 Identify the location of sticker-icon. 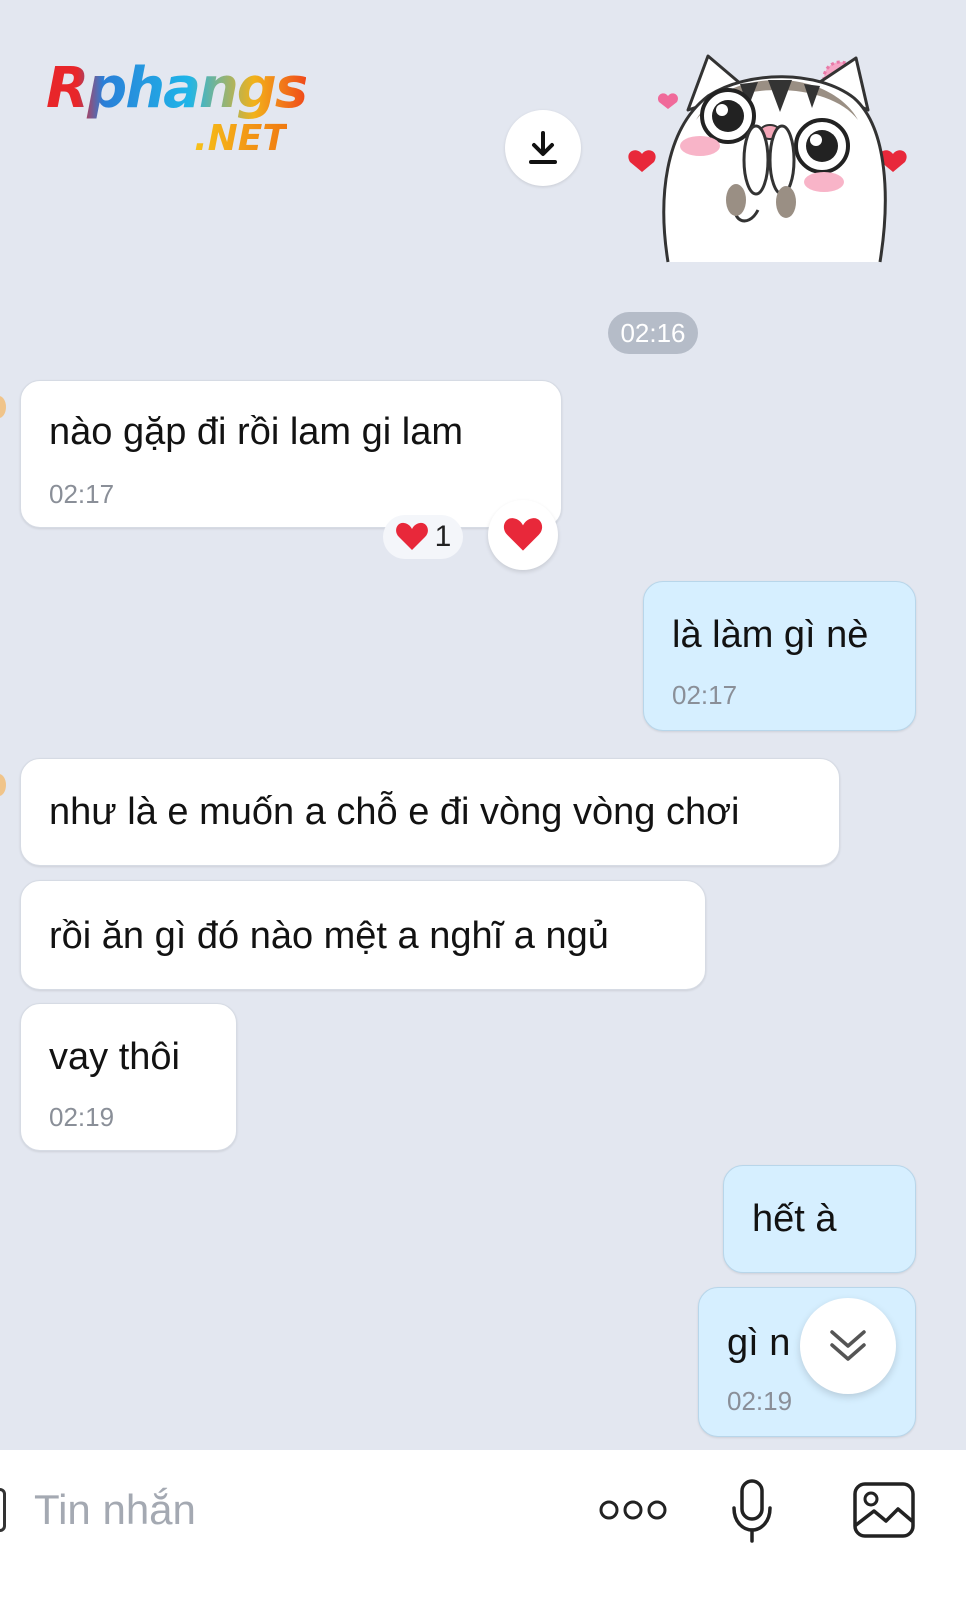
(3, 1510).